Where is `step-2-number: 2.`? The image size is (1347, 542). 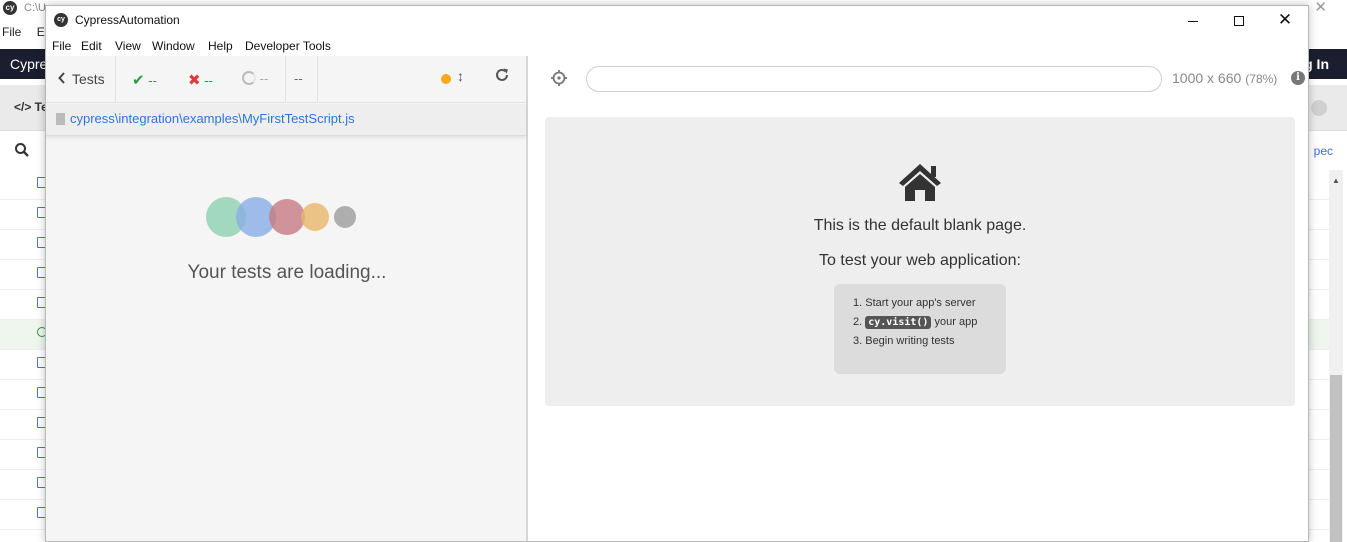
step-2-number: 2. is located at coordinates (858, 322).